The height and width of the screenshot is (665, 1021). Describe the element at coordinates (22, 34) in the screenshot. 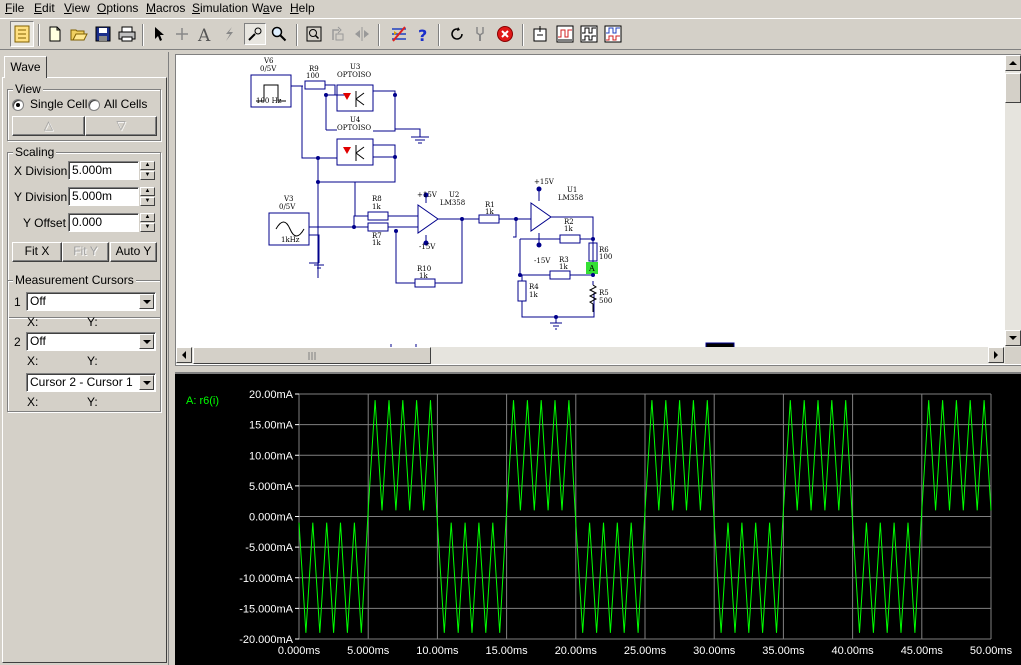

I see `schematic-mode-icon` at that location.